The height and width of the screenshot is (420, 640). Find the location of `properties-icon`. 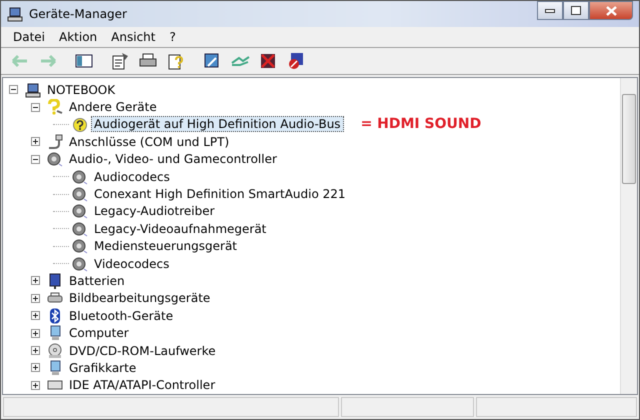

properties-icon is located at coordinates (120, 61).